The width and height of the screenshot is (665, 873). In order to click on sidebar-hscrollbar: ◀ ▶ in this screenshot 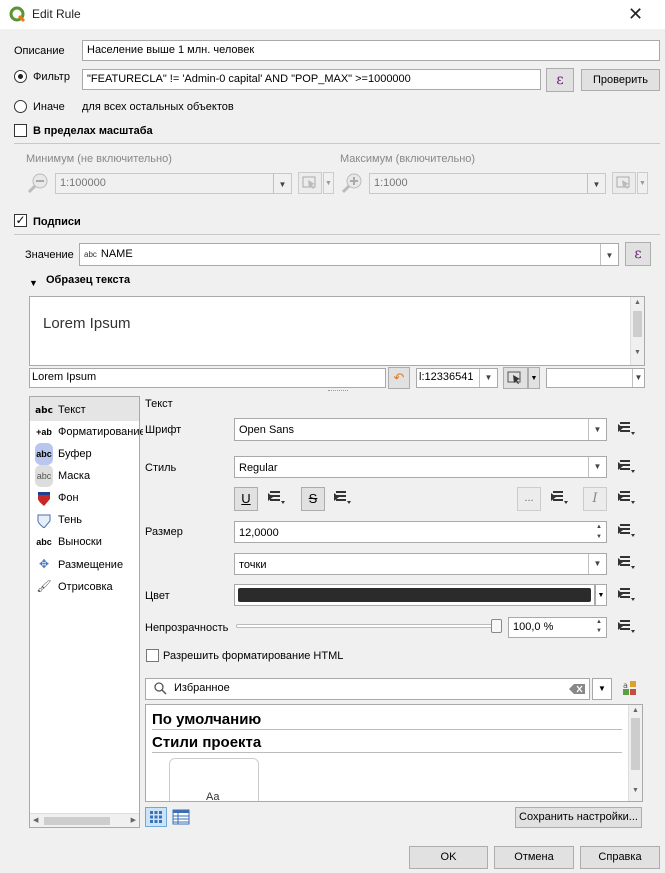, I will do `click(84, 820)`.